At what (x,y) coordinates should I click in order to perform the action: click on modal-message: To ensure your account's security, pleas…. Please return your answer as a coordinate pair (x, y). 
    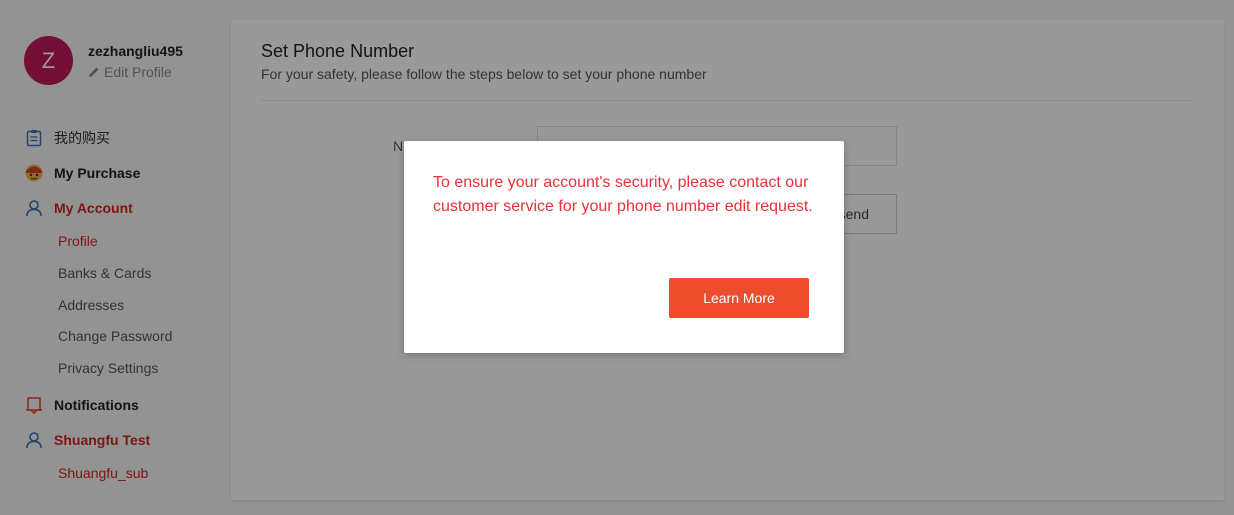
    Looking at the image, I should click on (623, 194).